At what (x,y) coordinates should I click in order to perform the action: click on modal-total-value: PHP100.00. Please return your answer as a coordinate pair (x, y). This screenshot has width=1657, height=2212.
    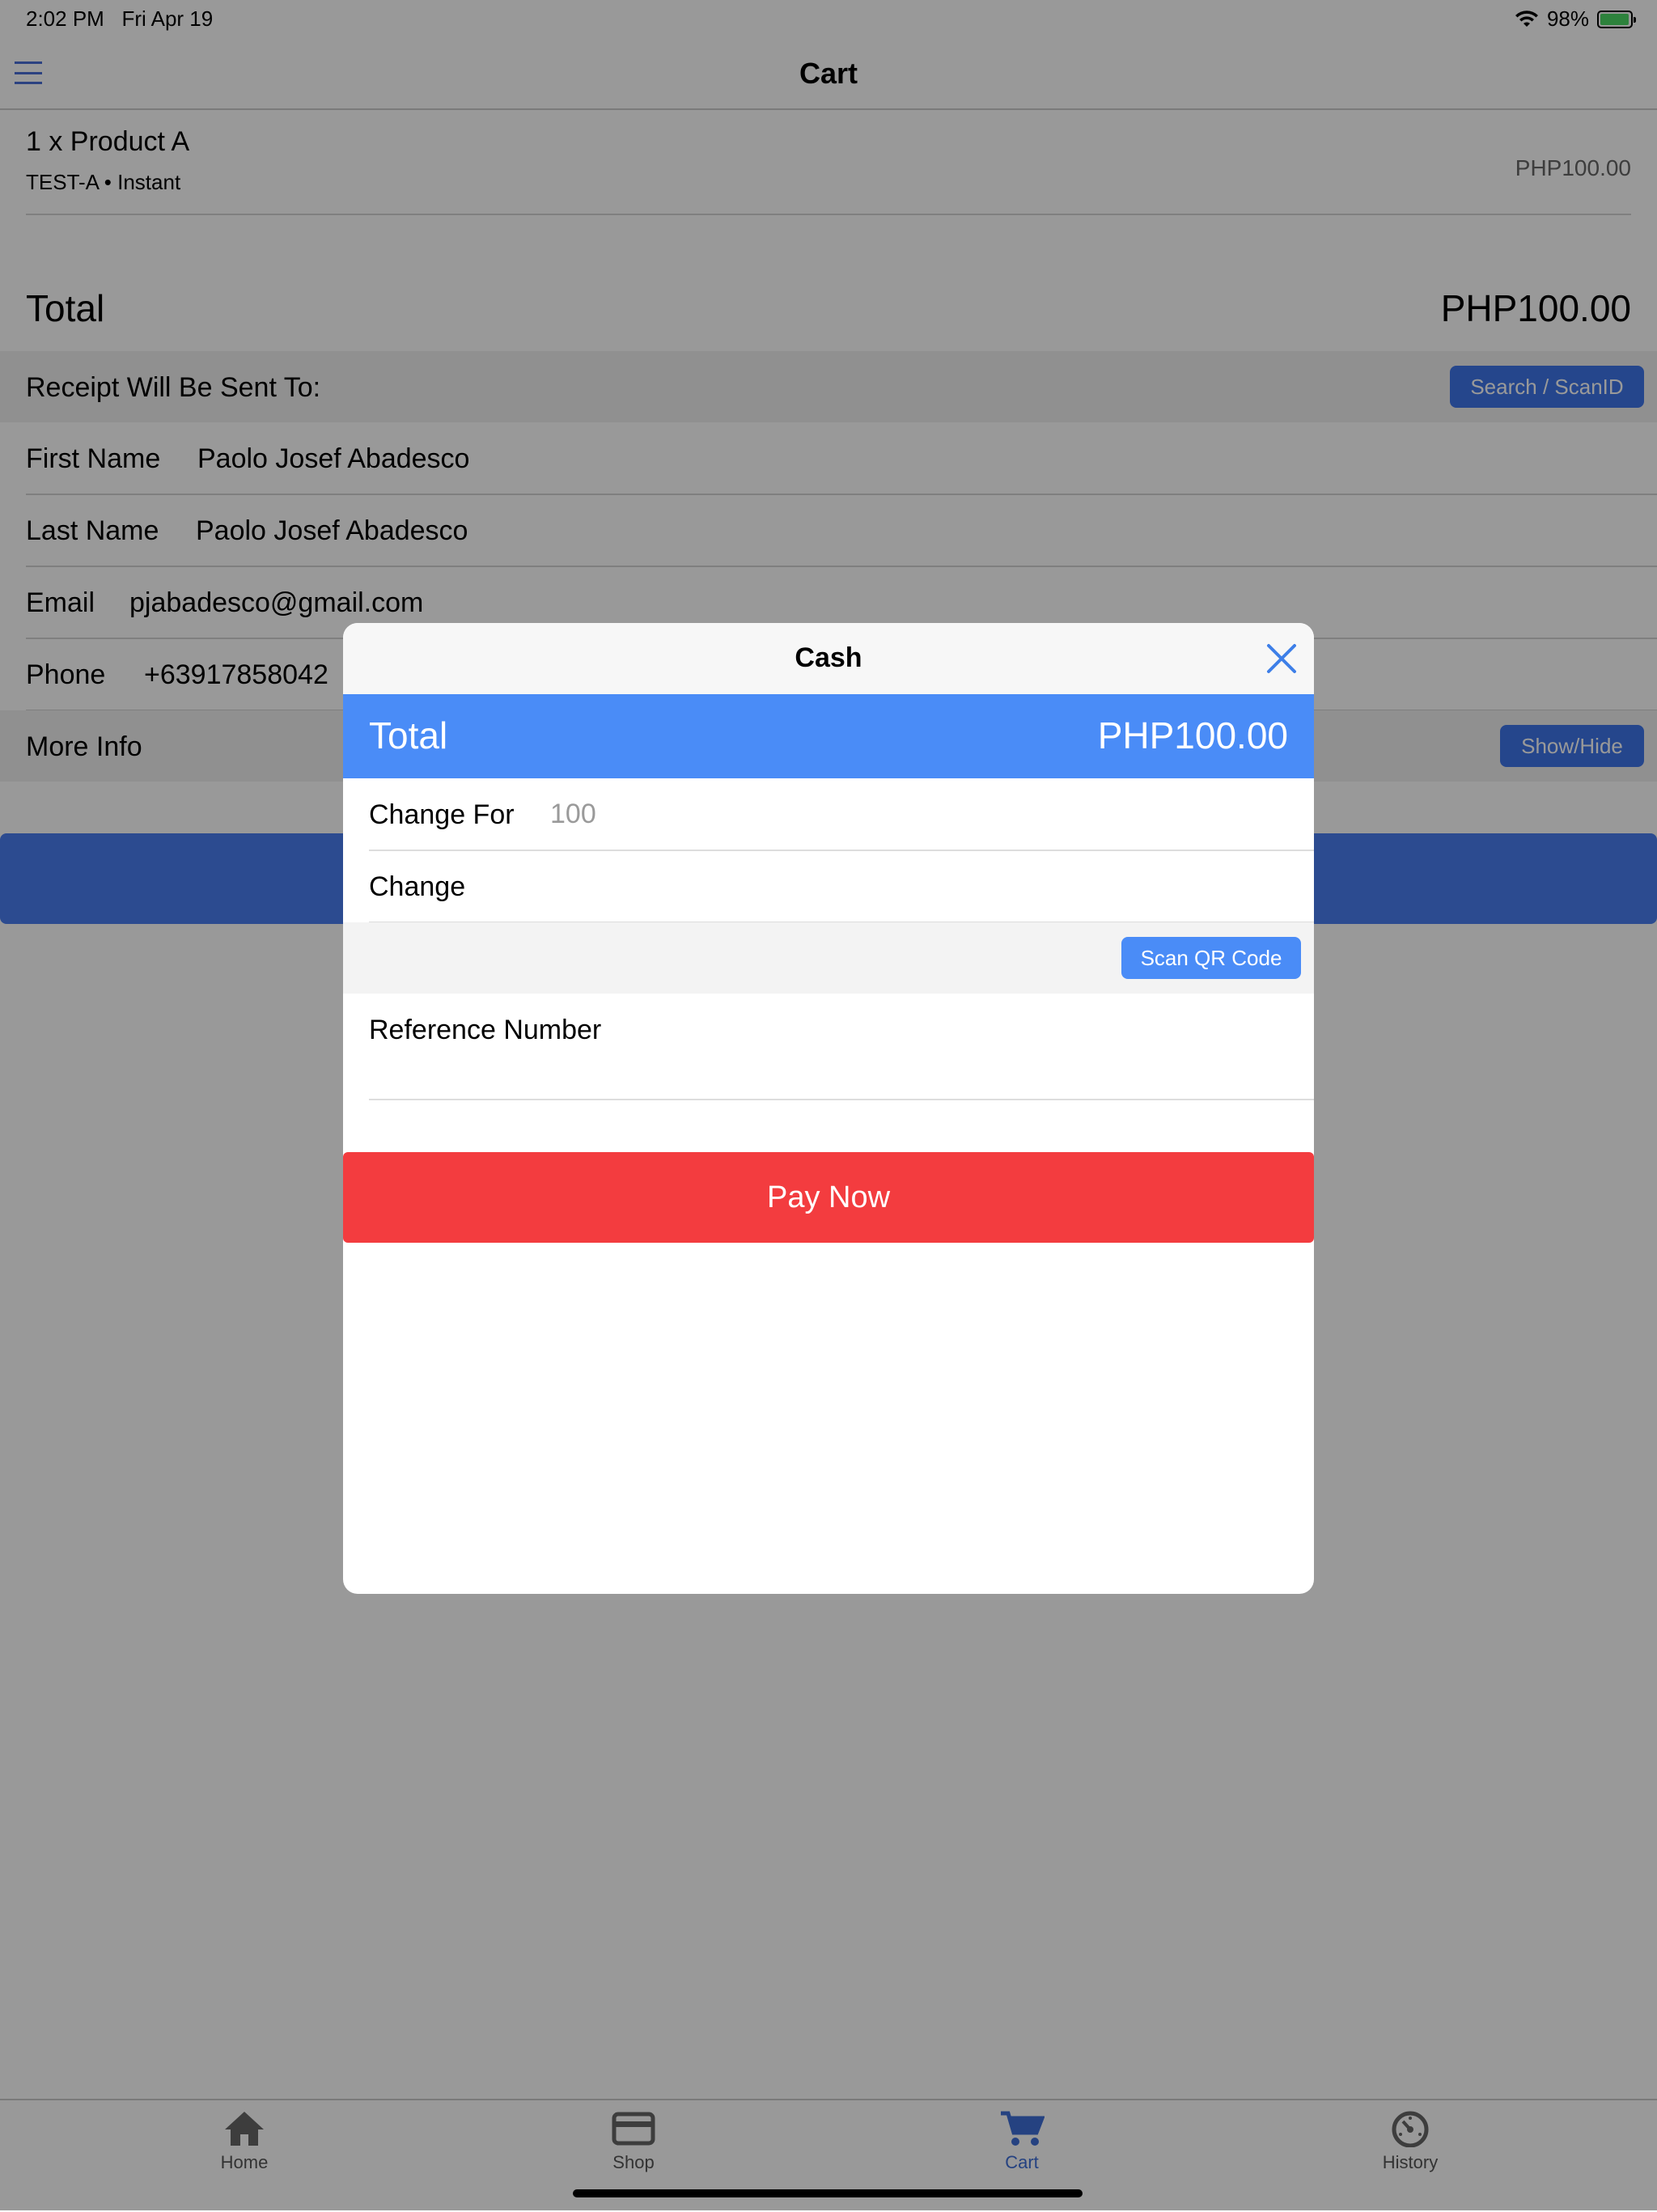
    Looking at the image, I should click on (1192, 735).